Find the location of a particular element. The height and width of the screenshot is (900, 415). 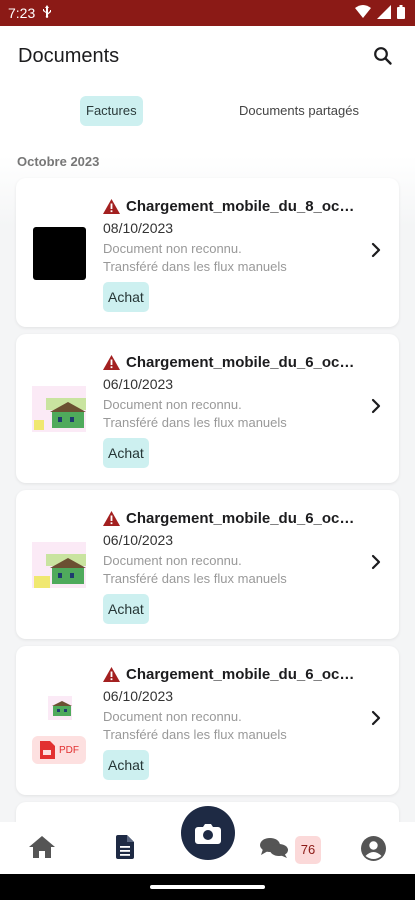

tab-factures: Factures is located at coordinates (111, 111).